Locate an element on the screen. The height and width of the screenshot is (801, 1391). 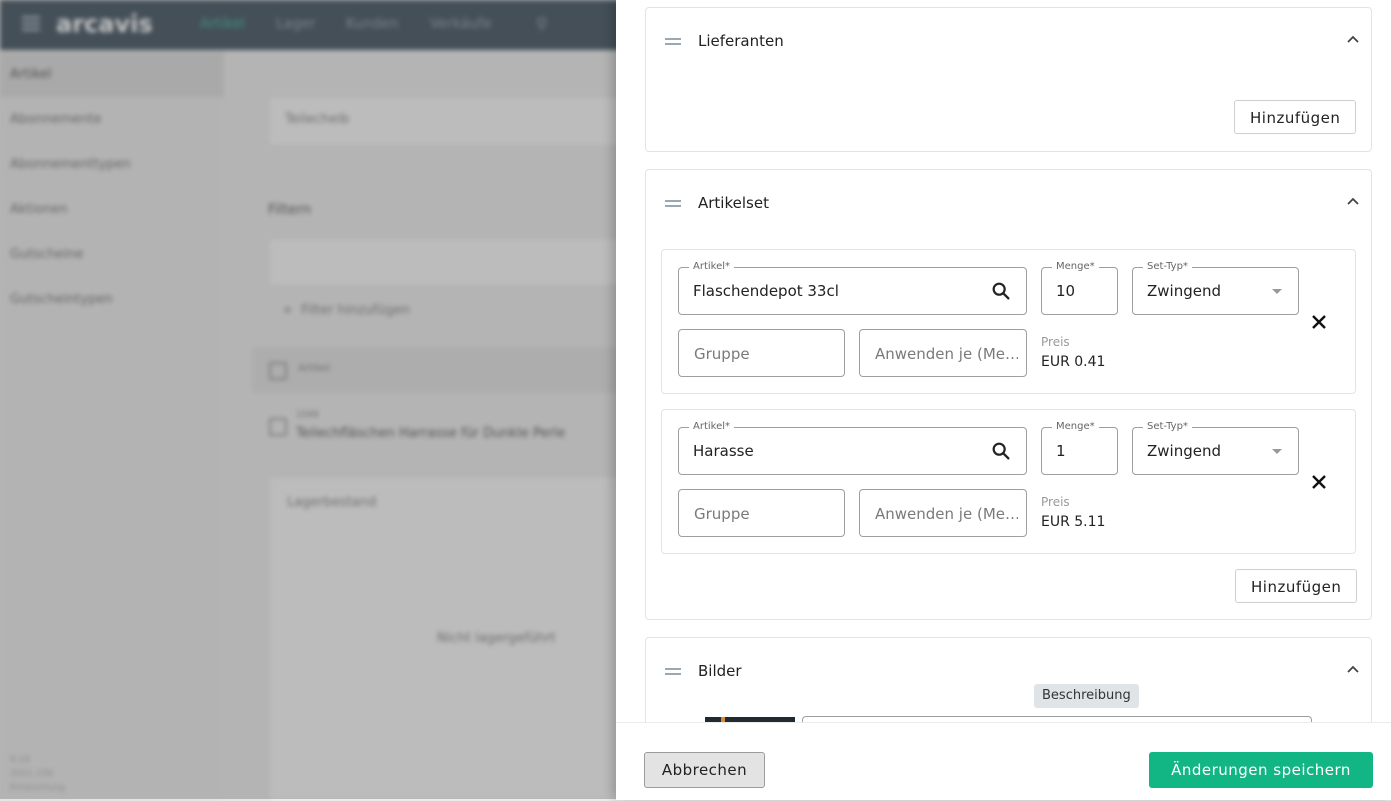
article-field: Artikel* Harasse is located at coordinates (852, 447).